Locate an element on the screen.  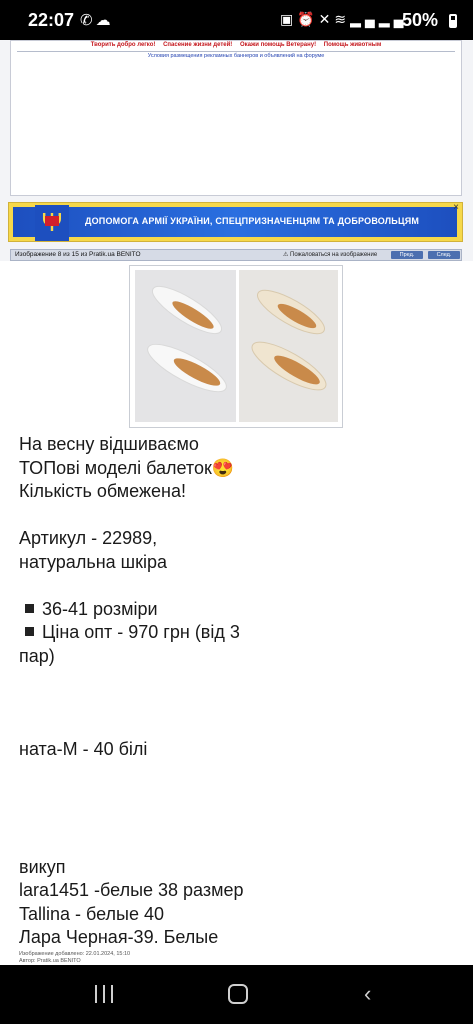
complain-label: Пожаловаться на изображение is located at coordinates (334, 255).